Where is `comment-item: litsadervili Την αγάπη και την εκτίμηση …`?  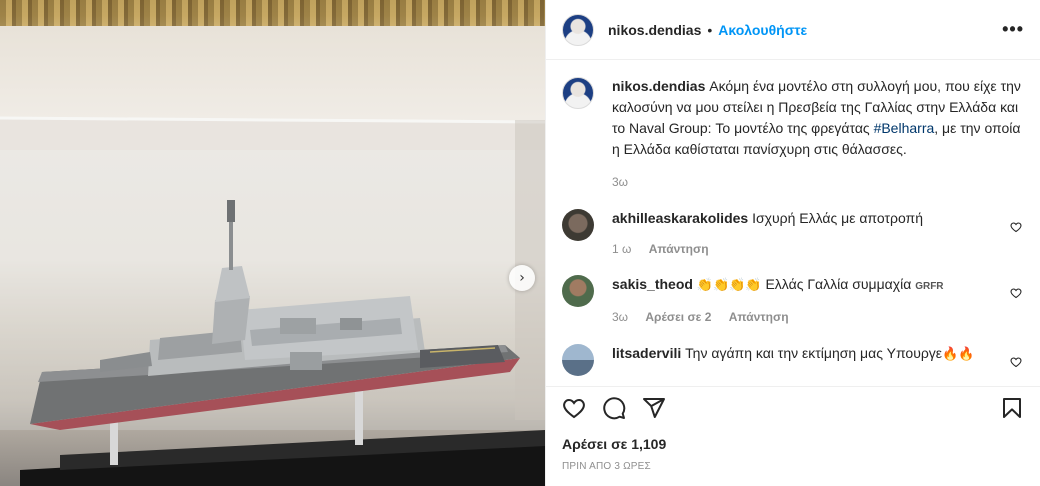 comment-item: litsadervili Την αγάπη και την εκτίμηση … is located at coordinates (793, 359).